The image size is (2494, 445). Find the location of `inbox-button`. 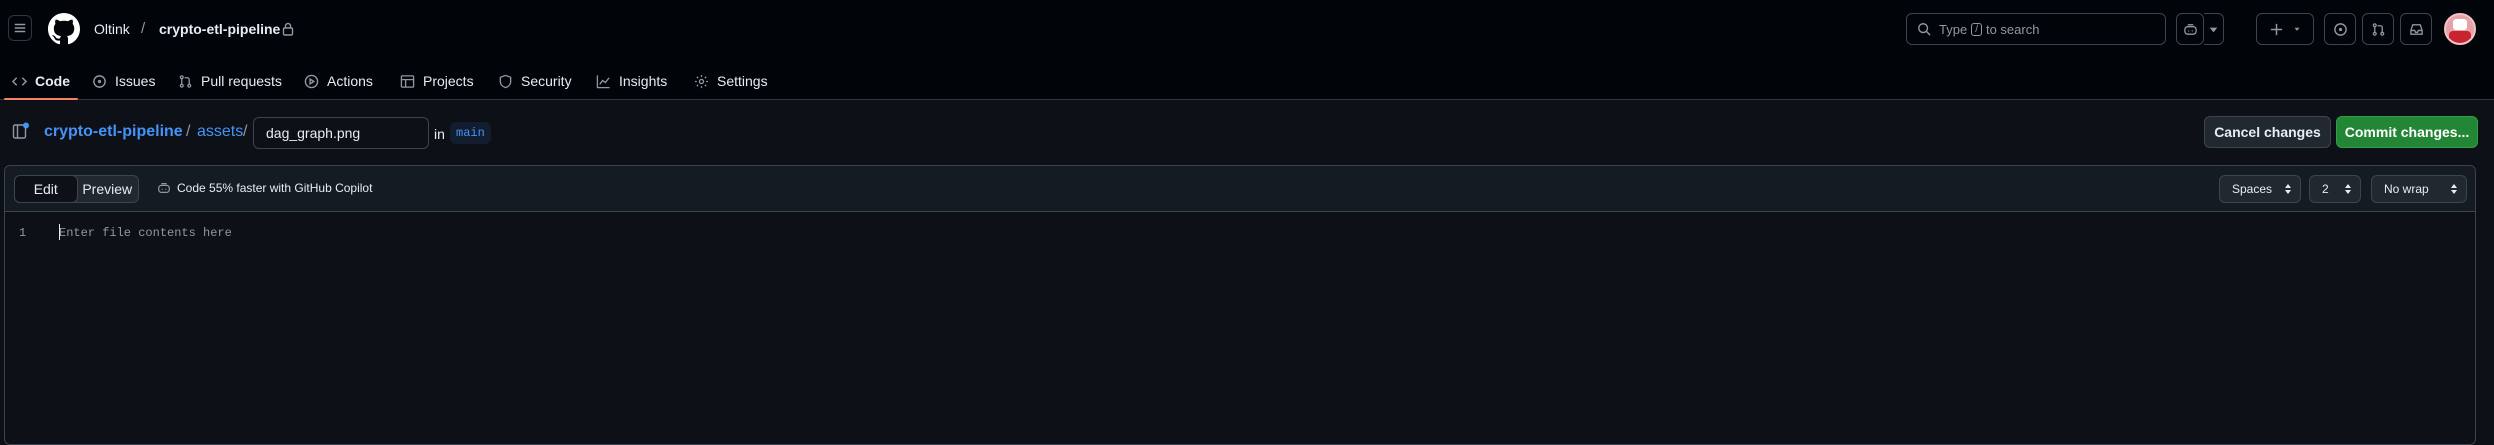

inbox-button is located at coordinates (2416, 29).